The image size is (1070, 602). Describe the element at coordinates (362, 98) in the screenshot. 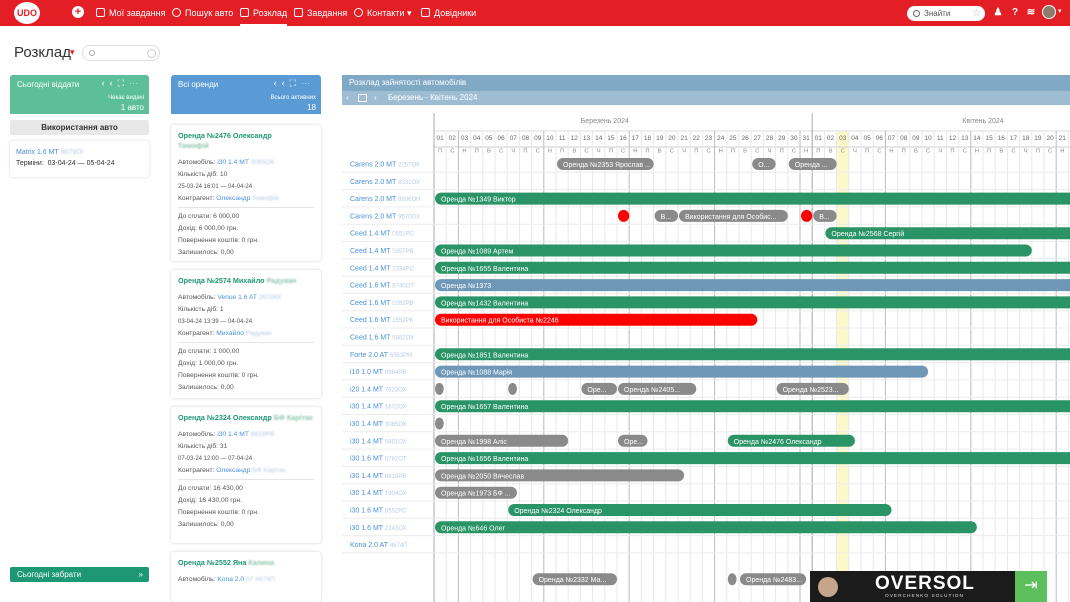

I see `calendar-icon` at that location.